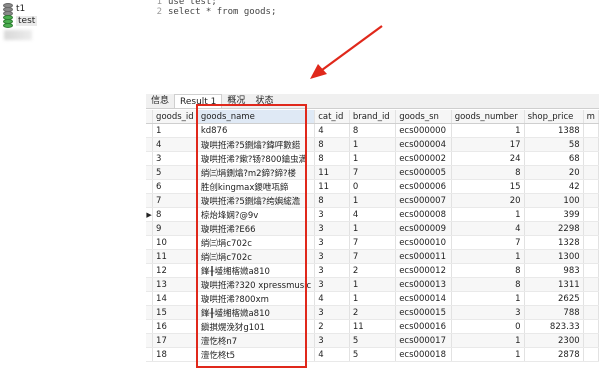 Image resolution: width=599 pixels, height=368 pixels. Describe the element at coordinates (346, 52) in the screenshot. I see `annotation-arrow-icon` at that location.